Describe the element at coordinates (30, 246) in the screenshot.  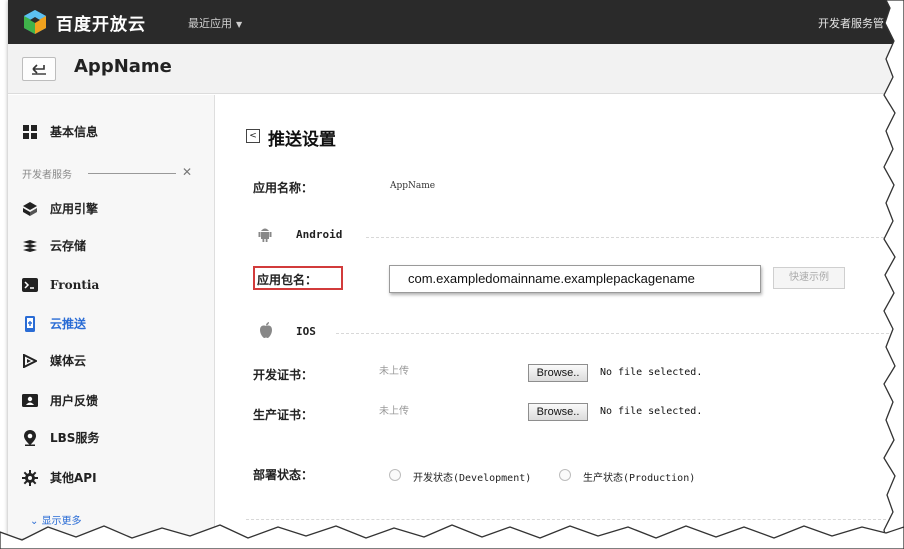
I see `cloud-storage-icon` at that location.